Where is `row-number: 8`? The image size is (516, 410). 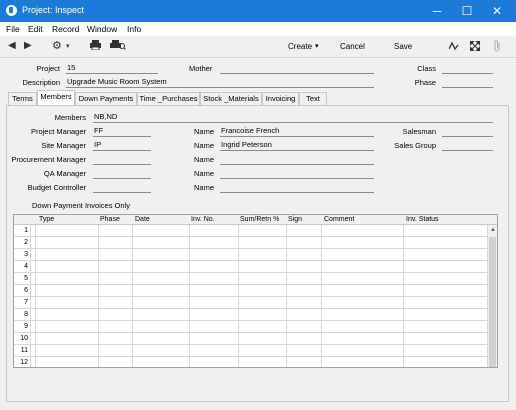 row-number: 8 is located at coordinates (22, 315).